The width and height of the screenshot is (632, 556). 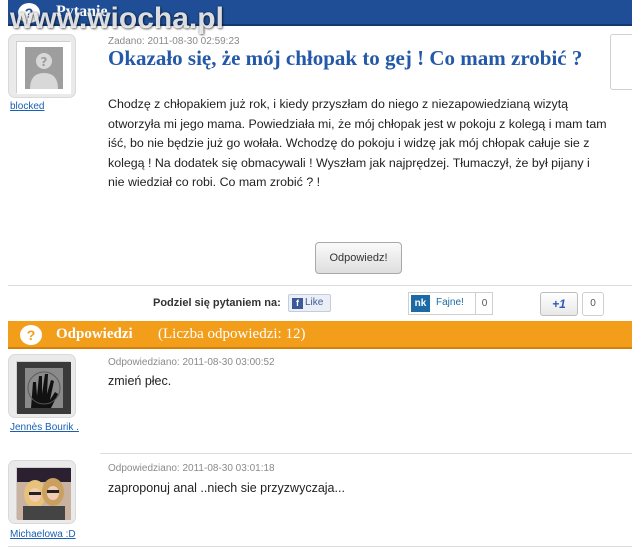 I want to click on answers-count: (Liczba odpowiedzi: 12), so click(x=232, y=334).